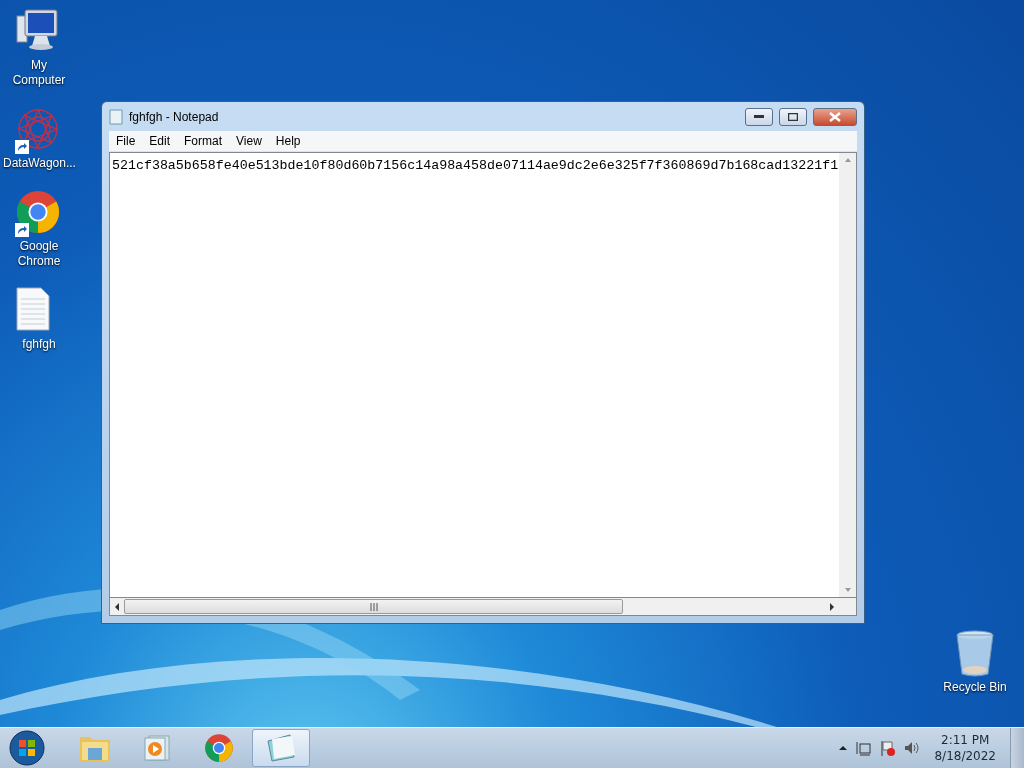 Image resolution: width=1024 pixels, height=768 pixels. What do you see at coordinates (126, 141) in the screenshot?
I see `menu-item: File` at bounding box center [126, 141].